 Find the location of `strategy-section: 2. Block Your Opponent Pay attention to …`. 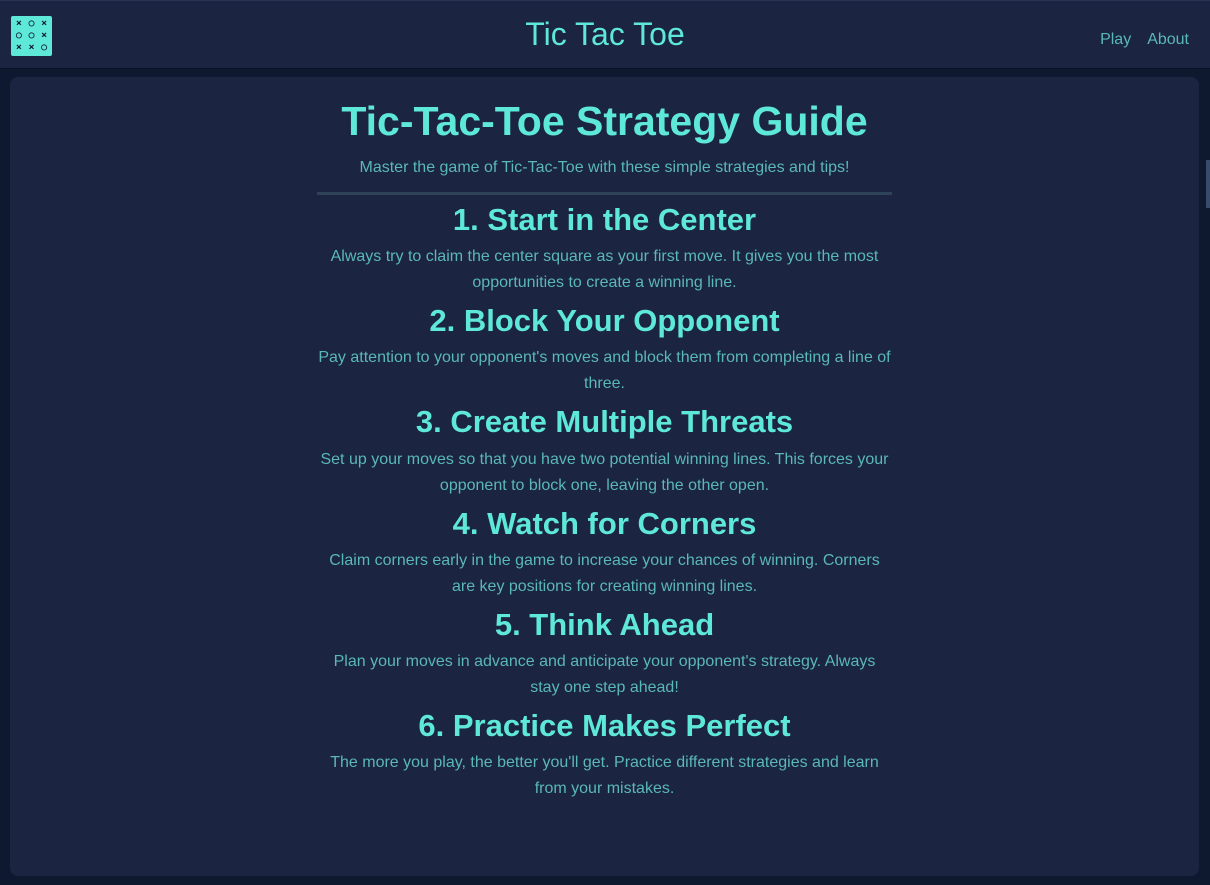

strategy-section: 2. Block Your Opponent Pay attention to … is located at coordinates (604, 349).